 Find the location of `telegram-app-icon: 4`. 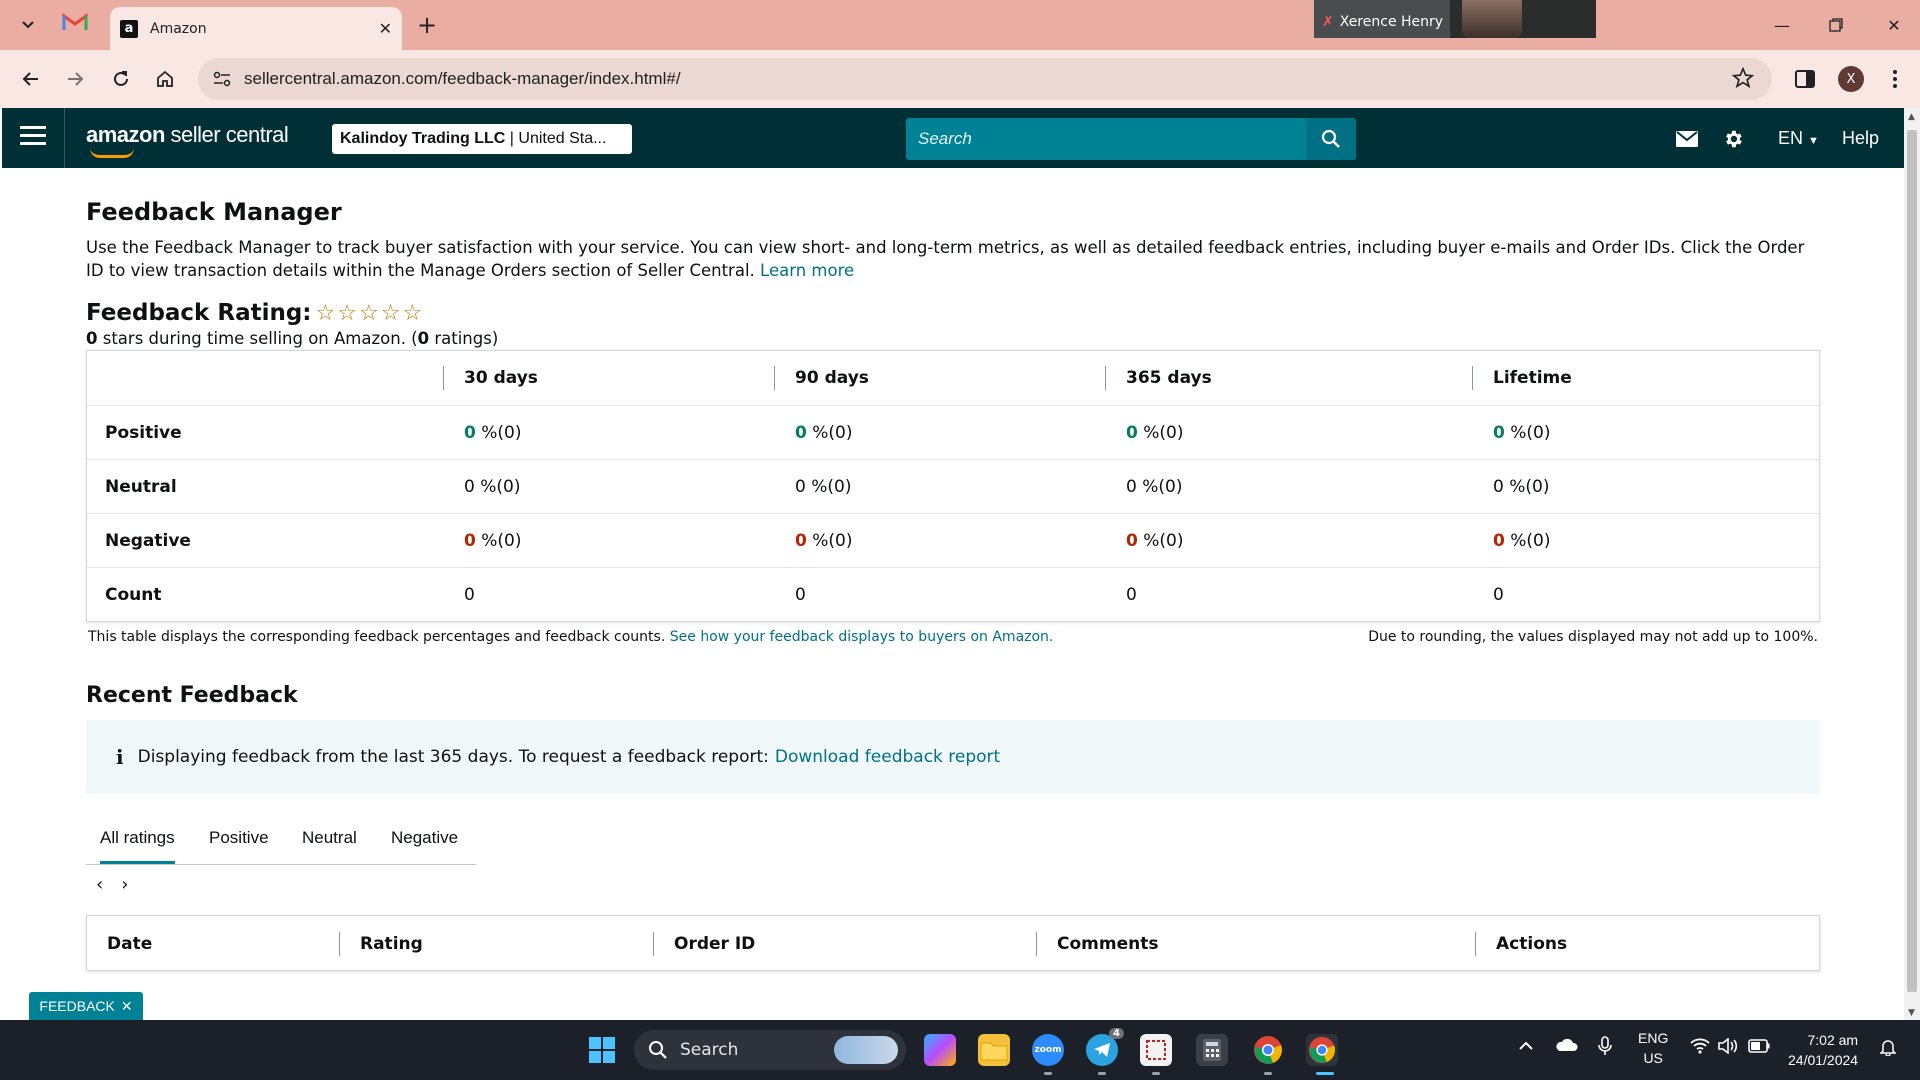

telegram-app-icon: 4 is located at coordinates (1105, 1047).